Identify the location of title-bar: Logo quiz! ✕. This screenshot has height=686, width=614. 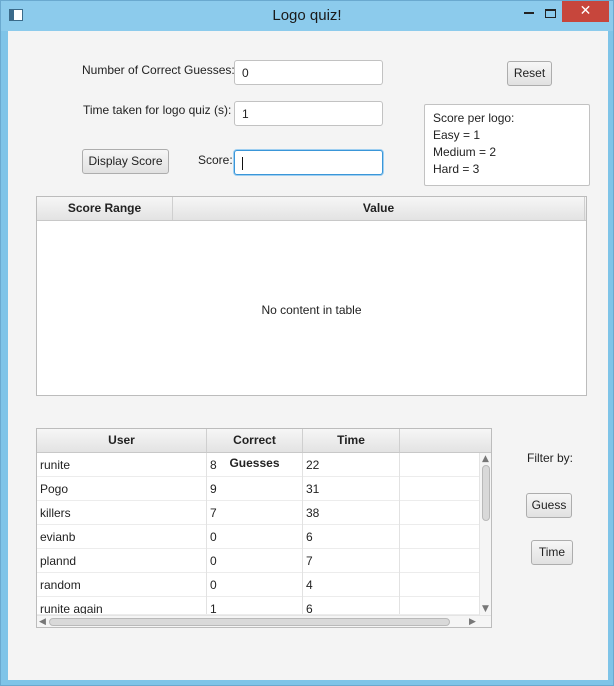
(307, 16).